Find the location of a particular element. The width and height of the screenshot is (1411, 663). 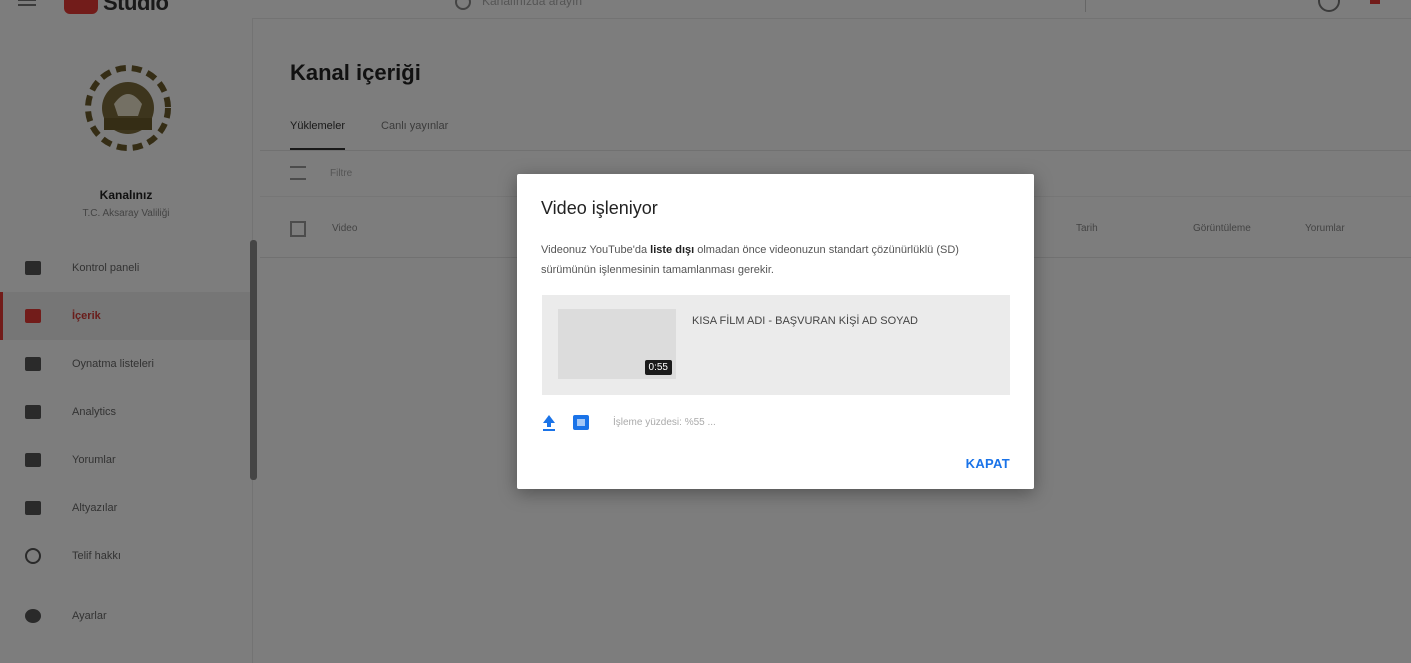

dialog-message-bold: liste dışı is located at coordinates (672, 250).